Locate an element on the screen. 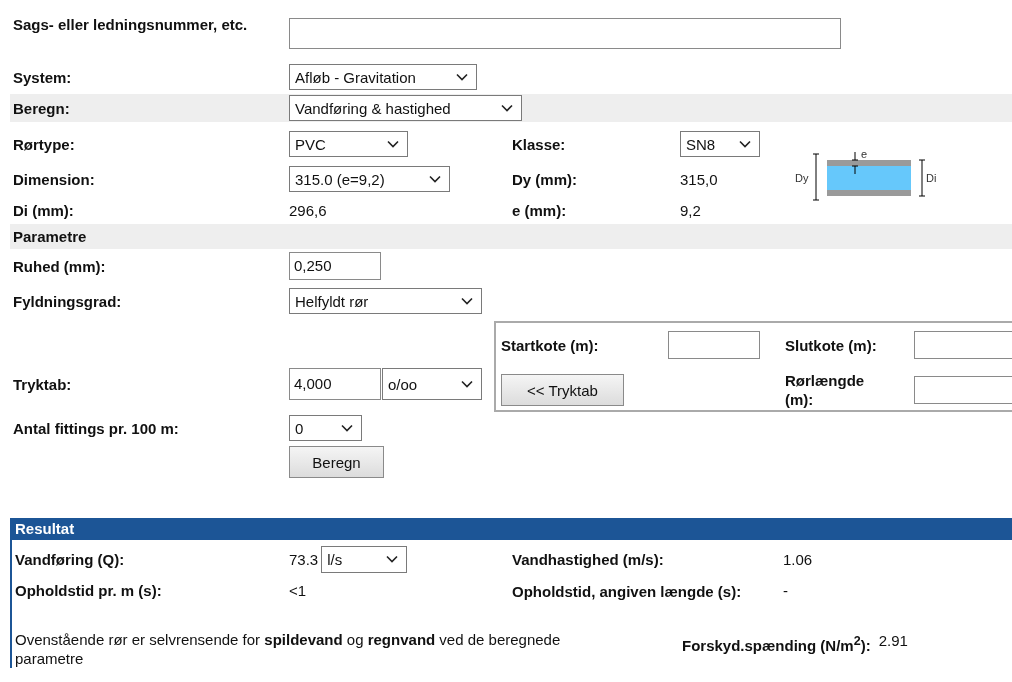  wall-thickness-label: e (mm): is located at coordinates (540, 210).